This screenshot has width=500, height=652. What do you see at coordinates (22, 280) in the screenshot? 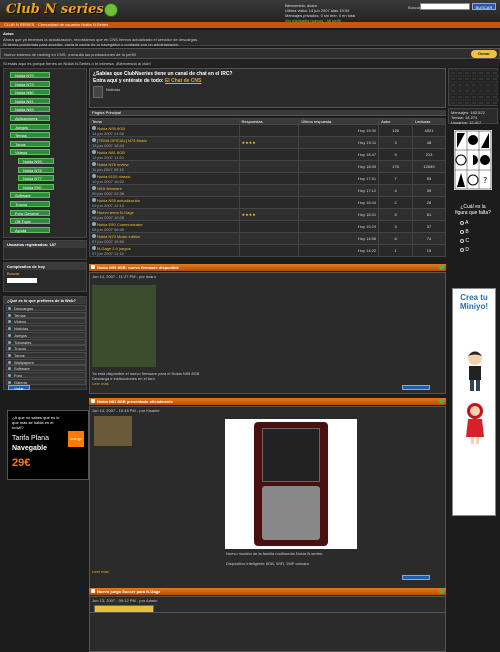
I see `sidebar-search-input` at bounding box center [22, 280].